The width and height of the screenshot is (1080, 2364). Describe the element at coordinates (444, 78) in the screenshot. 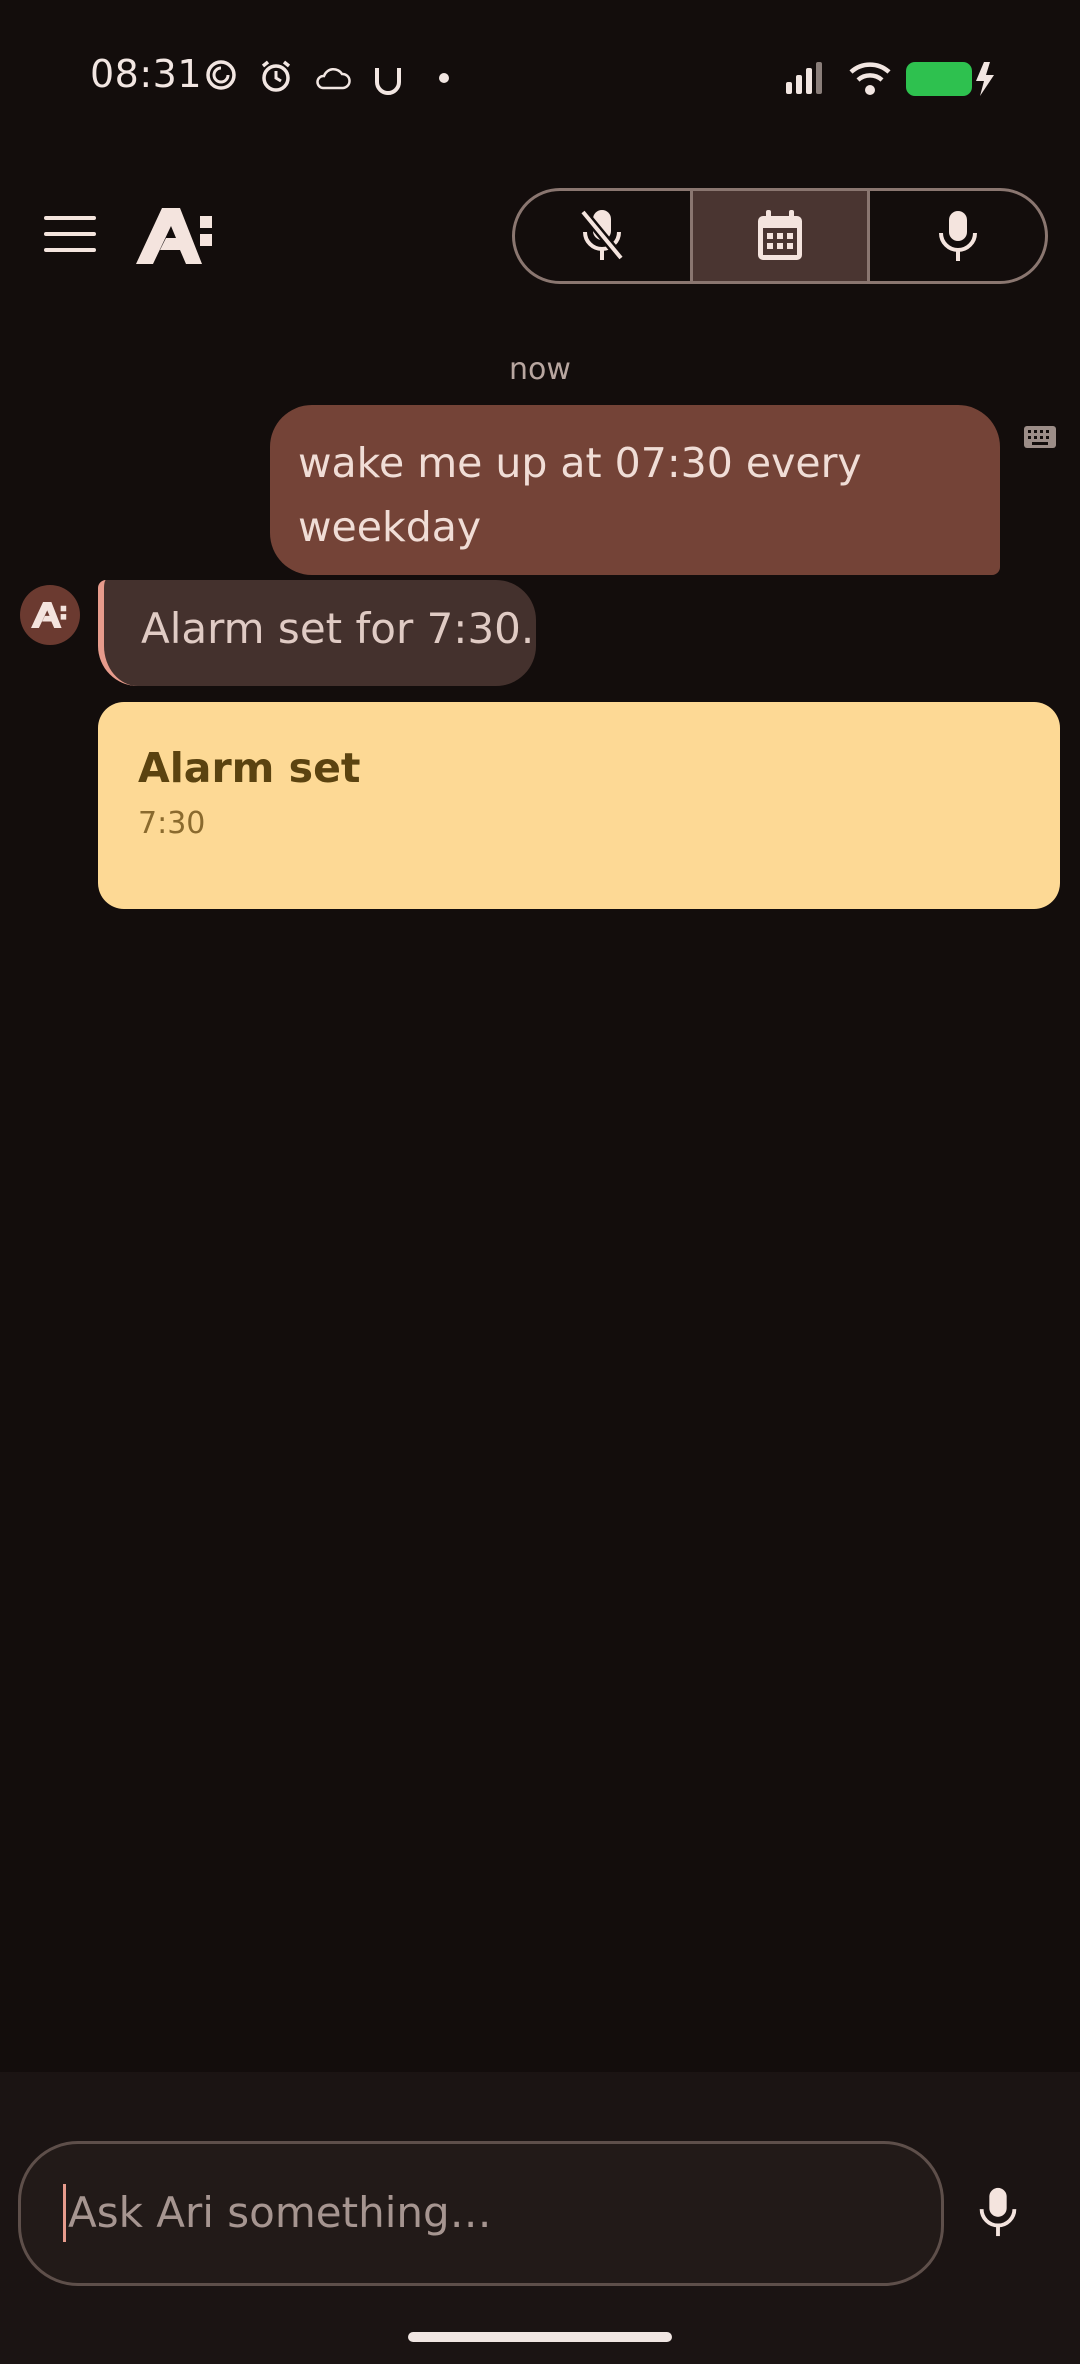

I see `dot-icon` at that location.